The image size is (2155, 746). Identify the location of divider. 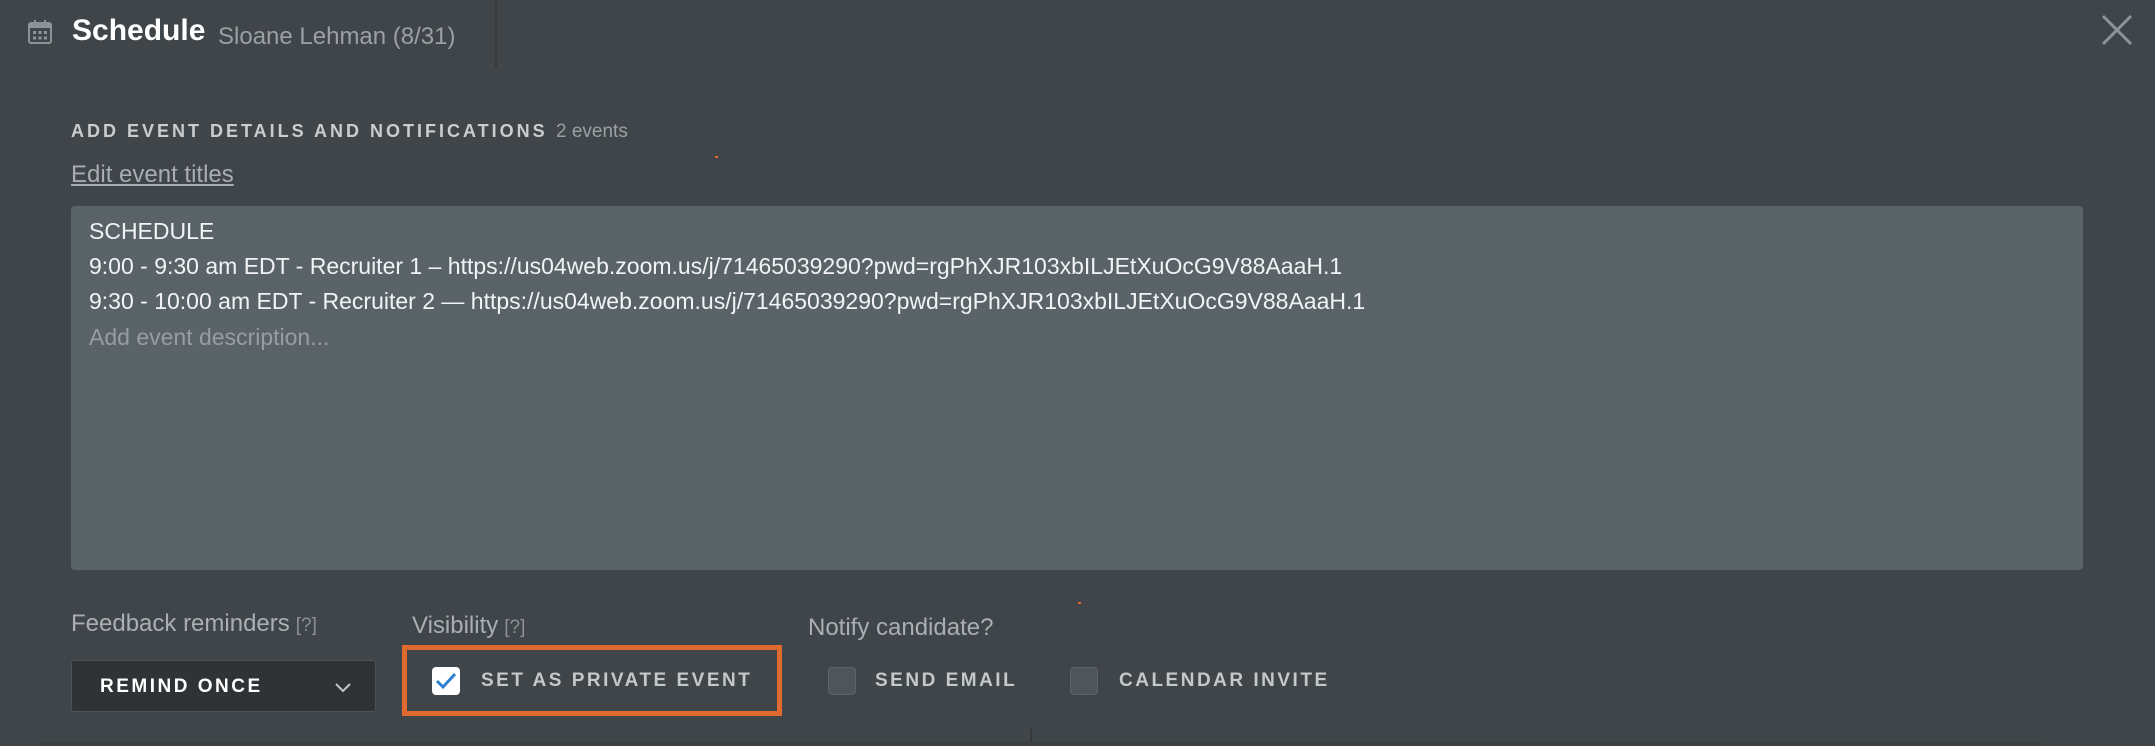
(1042, 744).